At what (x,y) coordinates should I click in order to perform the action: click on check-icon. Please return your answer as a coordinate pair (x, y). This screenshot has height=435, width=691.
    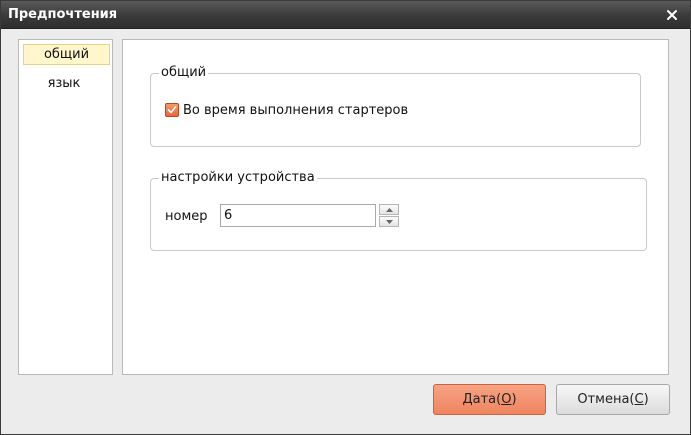
    Looking at the image, I should click on (172, 110).